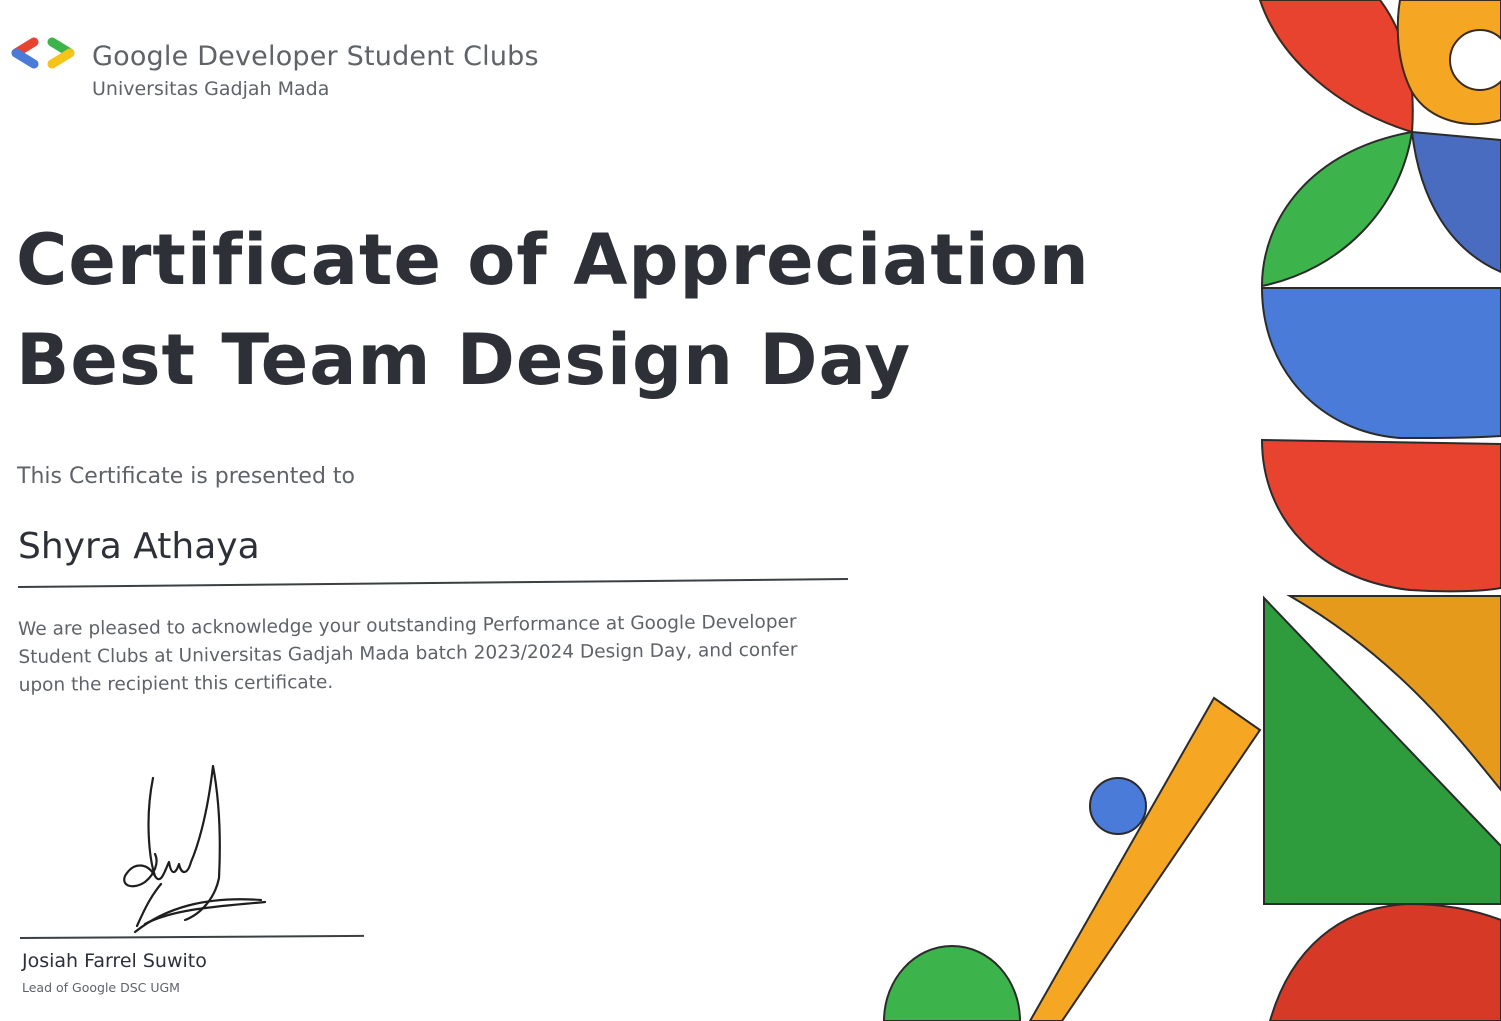 The width and height of the screenshot is (1501, 1021). Describe the element at coordinates (315, 56) in the screenshot. I see `org-name: Google Developer Student Clubs` at that location.